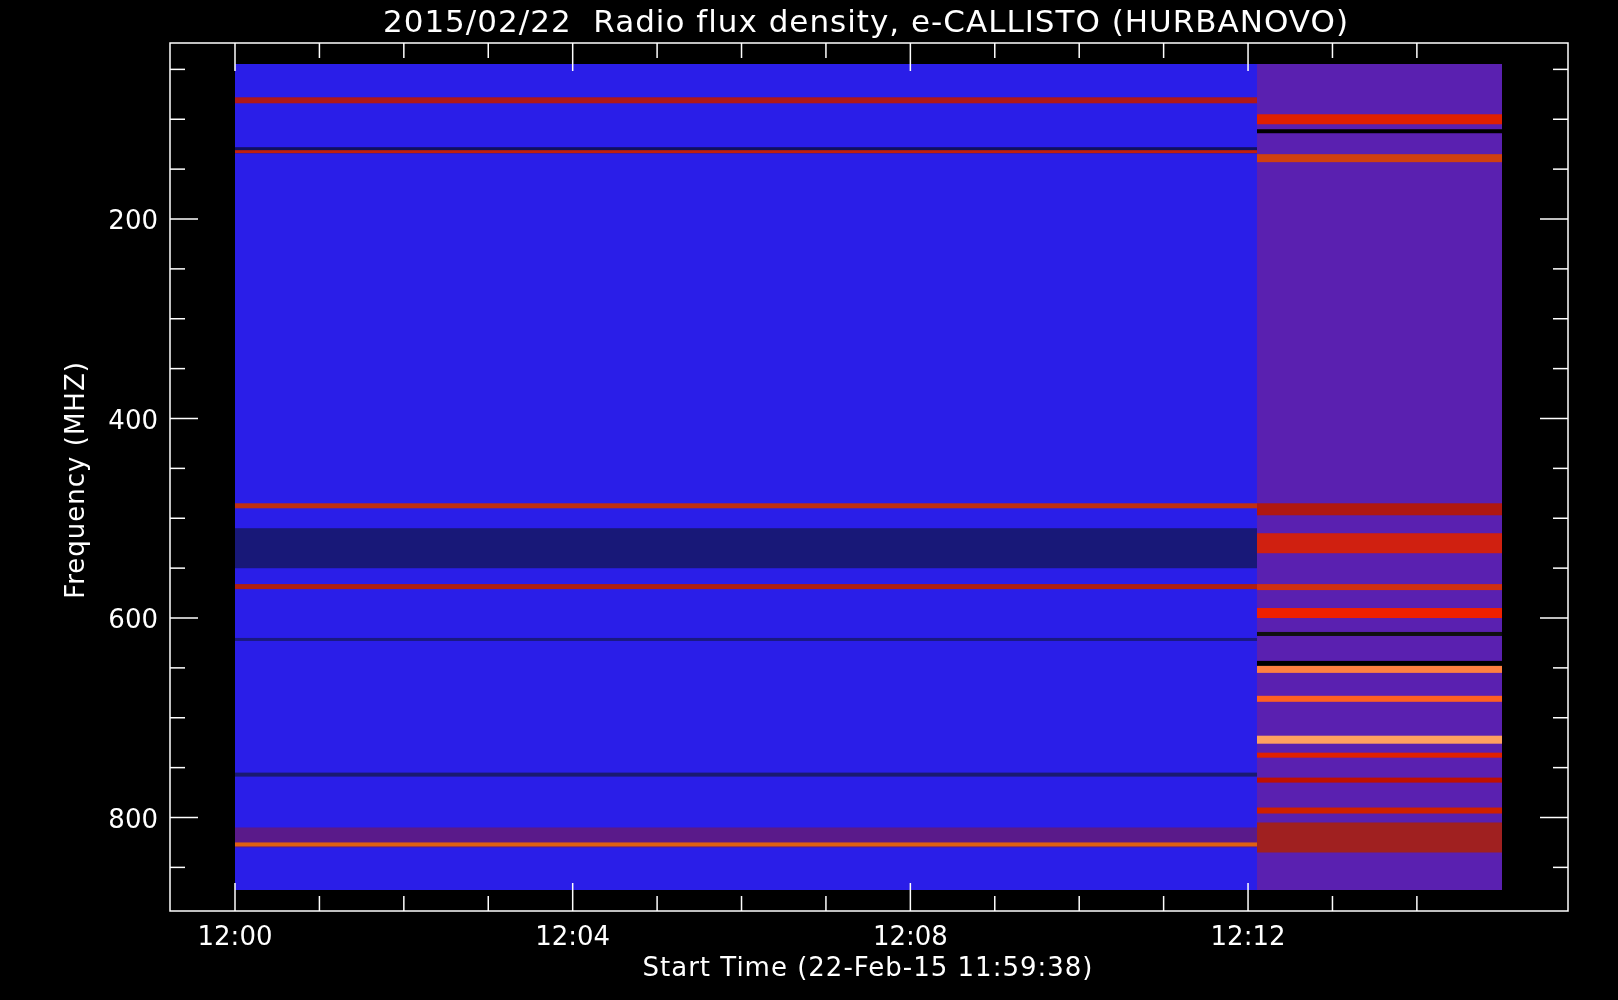  Describe the element at coordinates (868, 967) in the screenshot. I see `x-axis-label: Start Time (22-Feb-15 11:59:38)` at that location.